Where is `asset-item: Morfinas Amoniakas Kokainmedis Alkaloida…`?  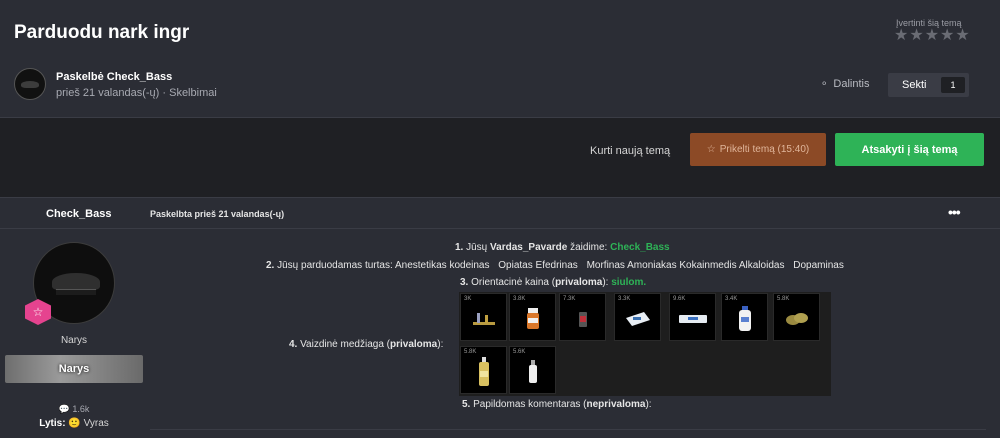 asset-item: Morfinas Amoniakas Kokainmedis Alkaloida… is located at coordinates (685, 265).